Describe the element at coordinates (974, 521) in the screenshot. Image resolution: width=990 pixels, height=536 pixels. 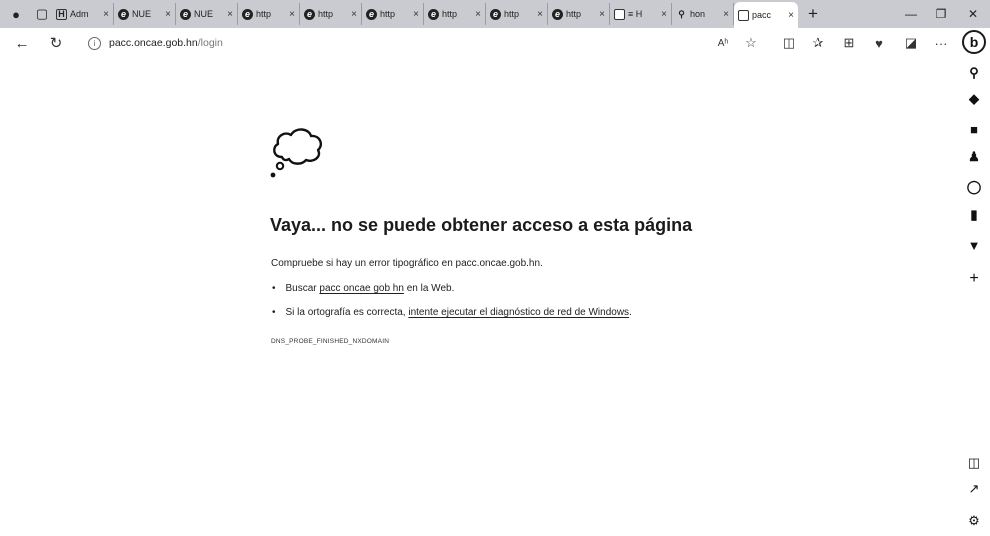
I see `settings-gear-icon: ⚙` at that location.